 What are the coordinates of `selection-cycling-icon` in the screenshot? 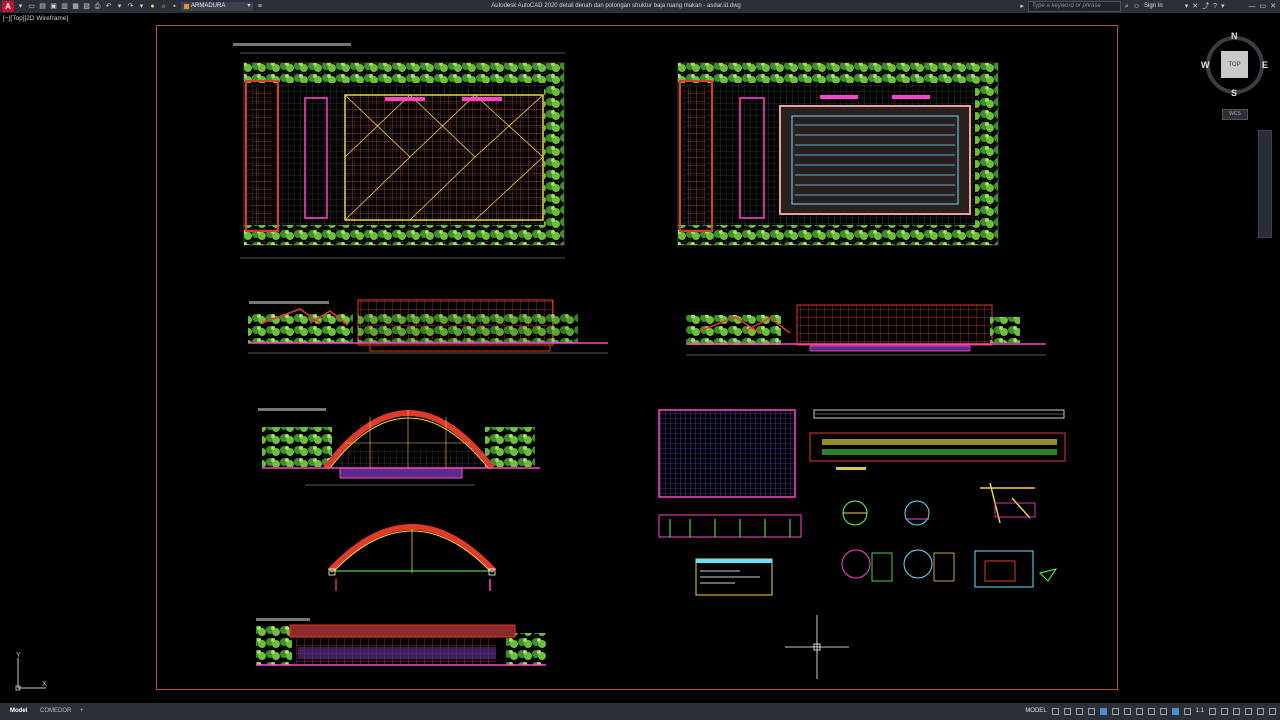 It's located at (1163, 711).